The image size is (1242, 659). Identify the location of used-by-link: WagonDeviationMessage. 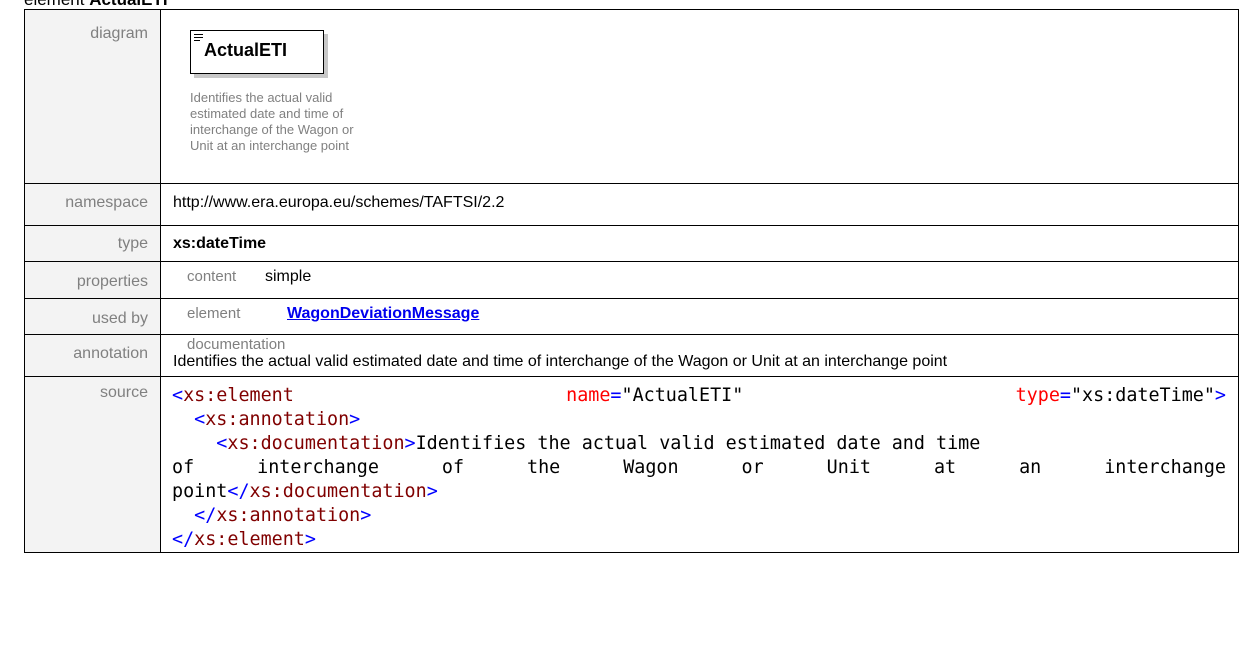
(383, 313).